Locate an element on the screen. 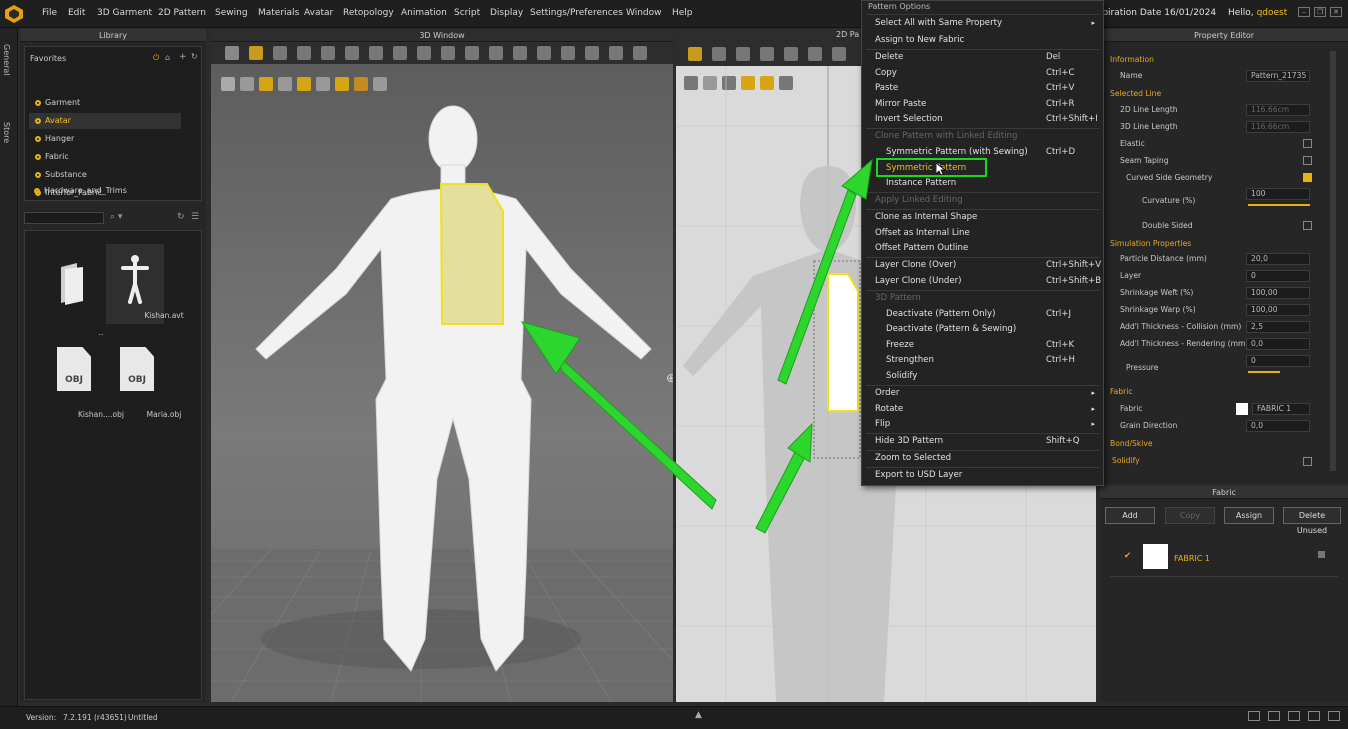  section-solidify: Solidify is located at coordinates (1126, 460).